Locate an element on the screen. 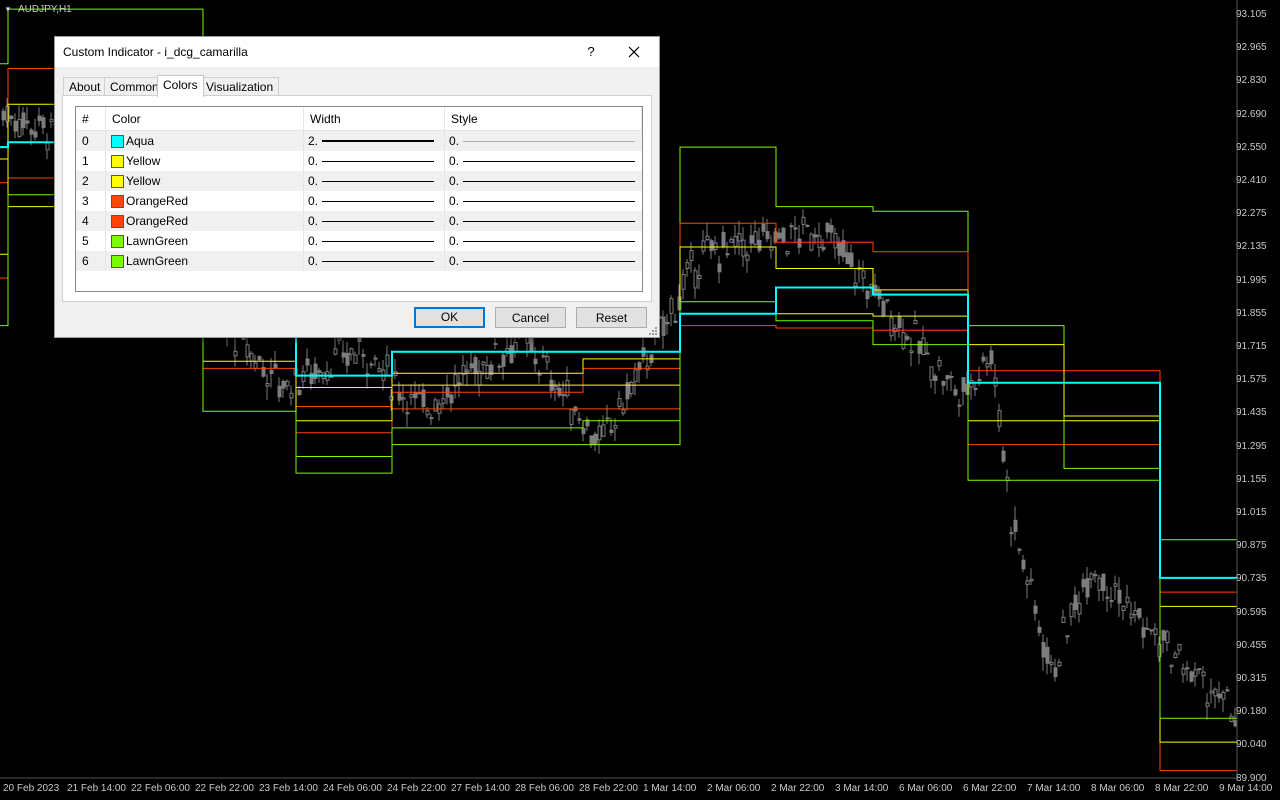 Image resolution: width=1280 pixels, height=800 pixels. tab-common: Common is located at coordinates (134, 86).